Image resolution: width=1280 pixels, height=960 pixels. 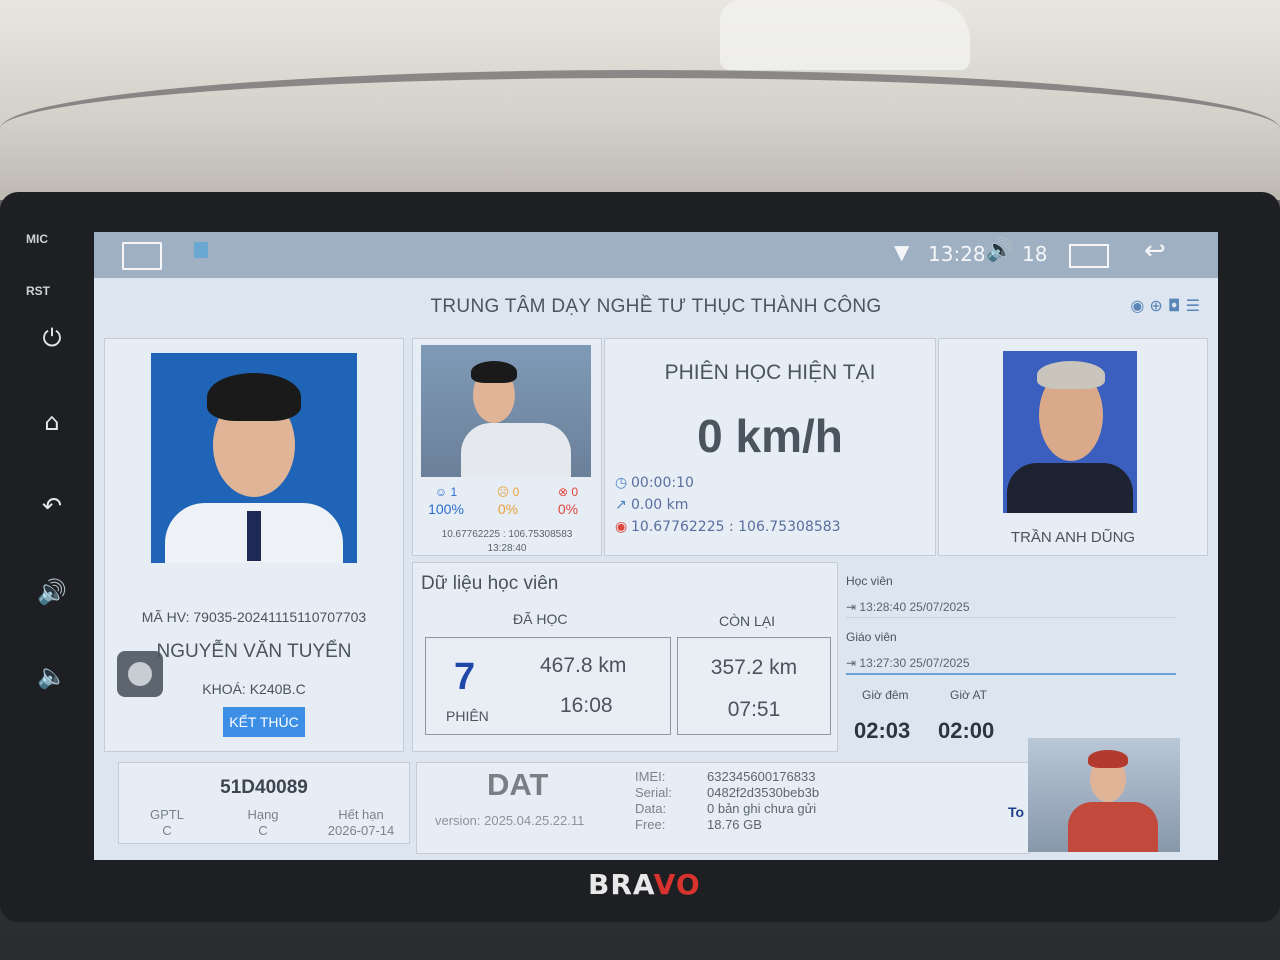 What do you see at coordinates (510, 820) in the screenshot?
I see `app-version: version: 2025.04.25.22.11` at bounding box center [510, 820].